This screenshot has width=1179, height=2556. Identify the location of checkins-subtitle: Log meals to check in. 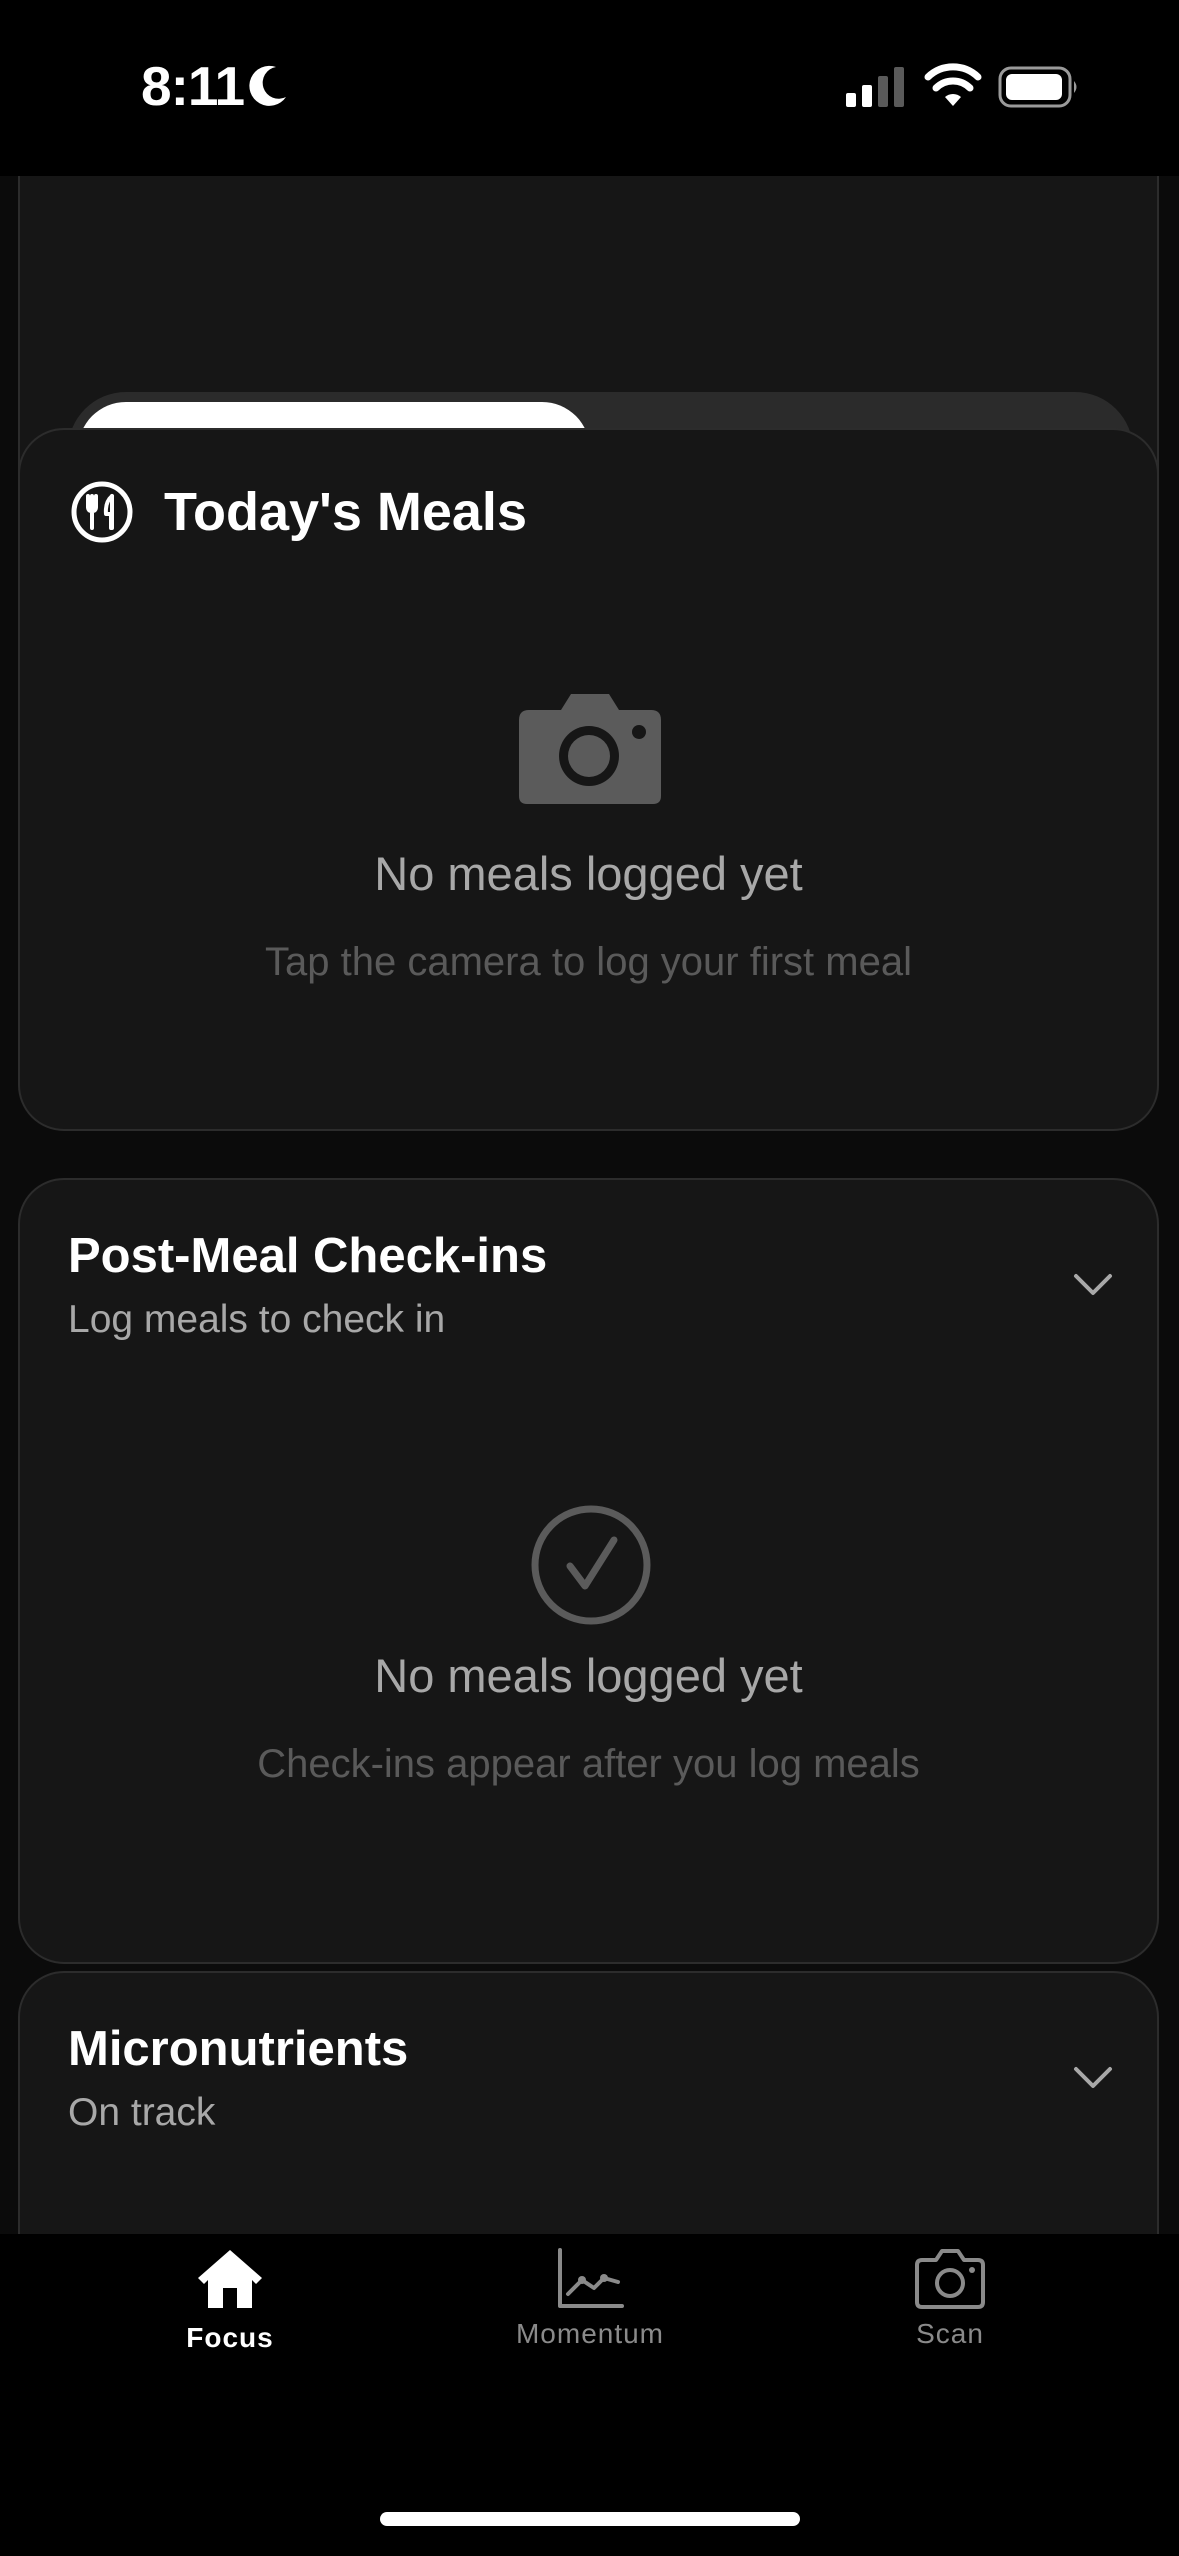
(257, 1319).